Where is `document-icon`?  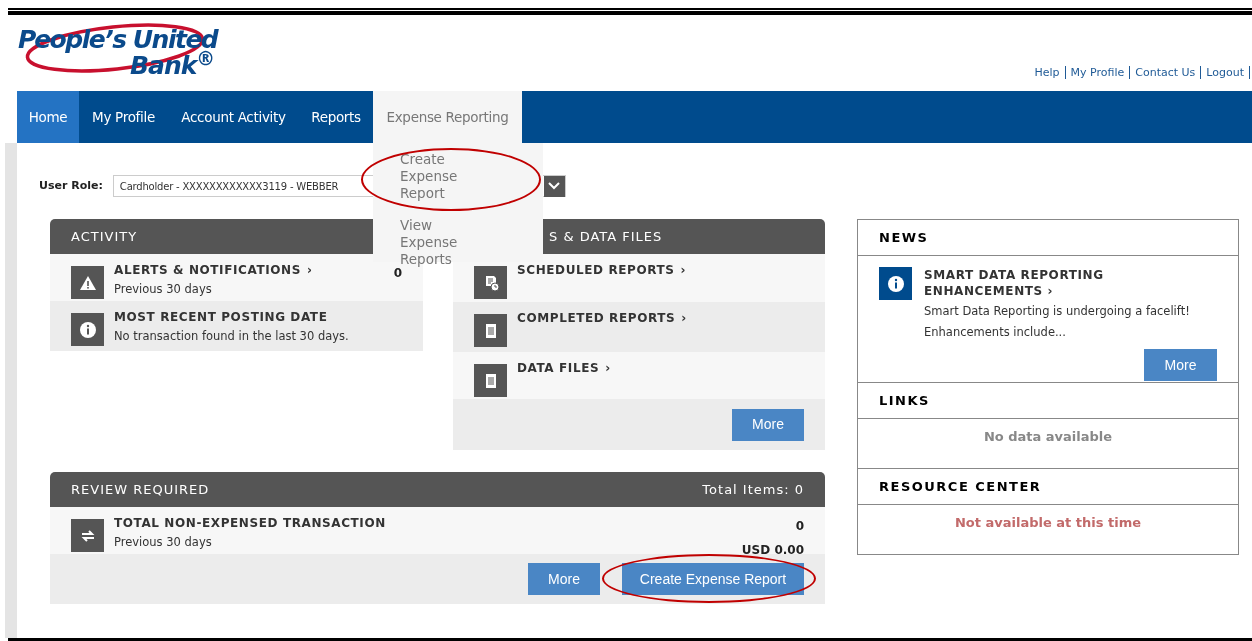 document-icon is located at coordinates (490, 330).